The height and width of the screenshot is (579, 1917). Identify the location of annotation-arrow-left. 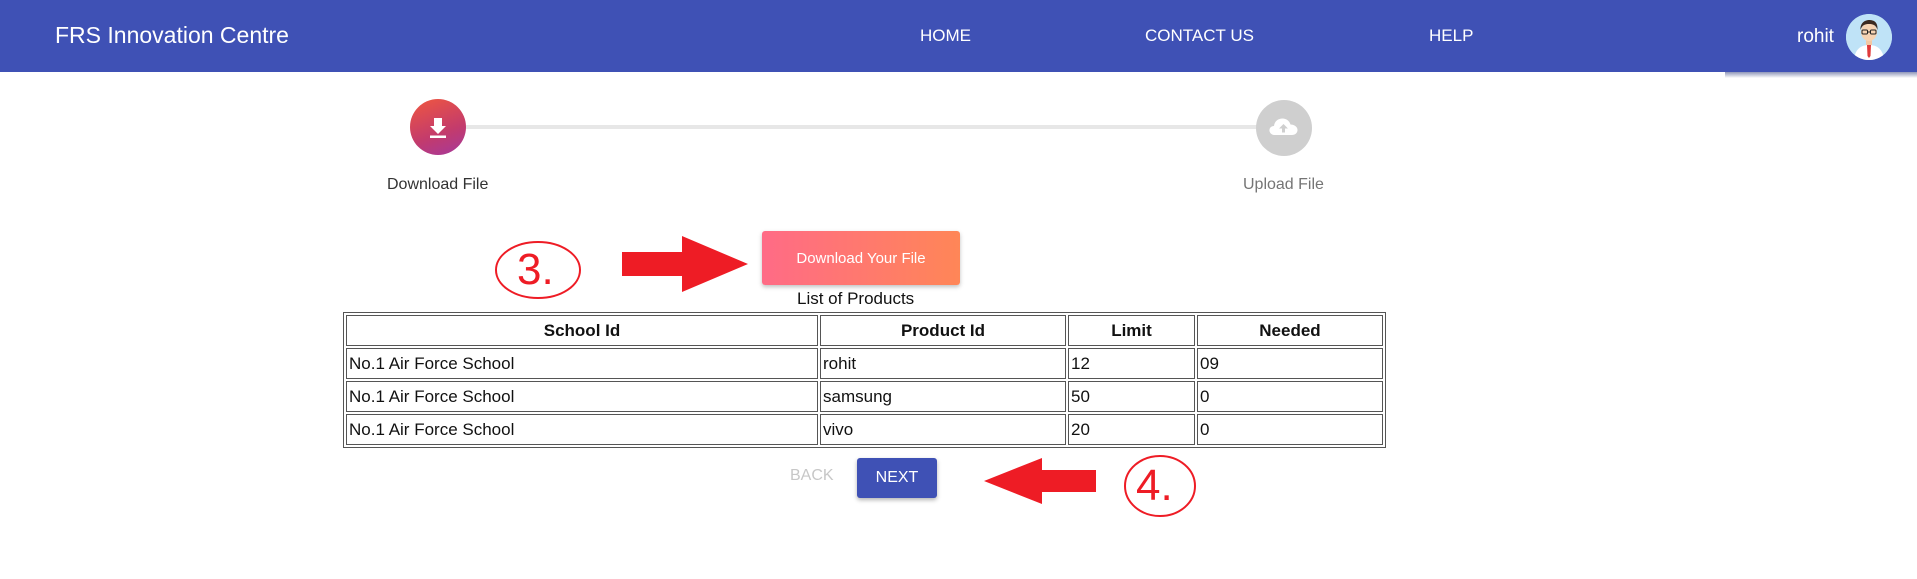
(1040, 481).